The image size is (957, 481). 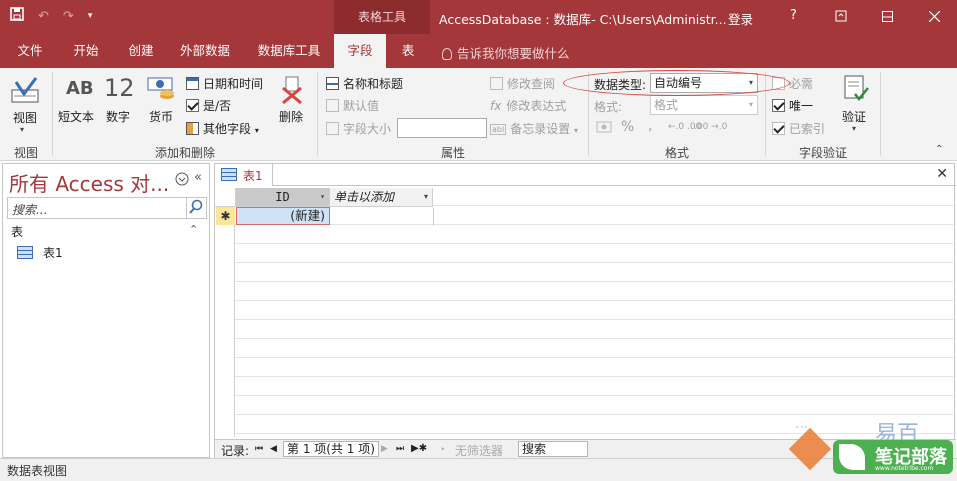 I want to click on highlight-oval, so click(x=676, y=83).